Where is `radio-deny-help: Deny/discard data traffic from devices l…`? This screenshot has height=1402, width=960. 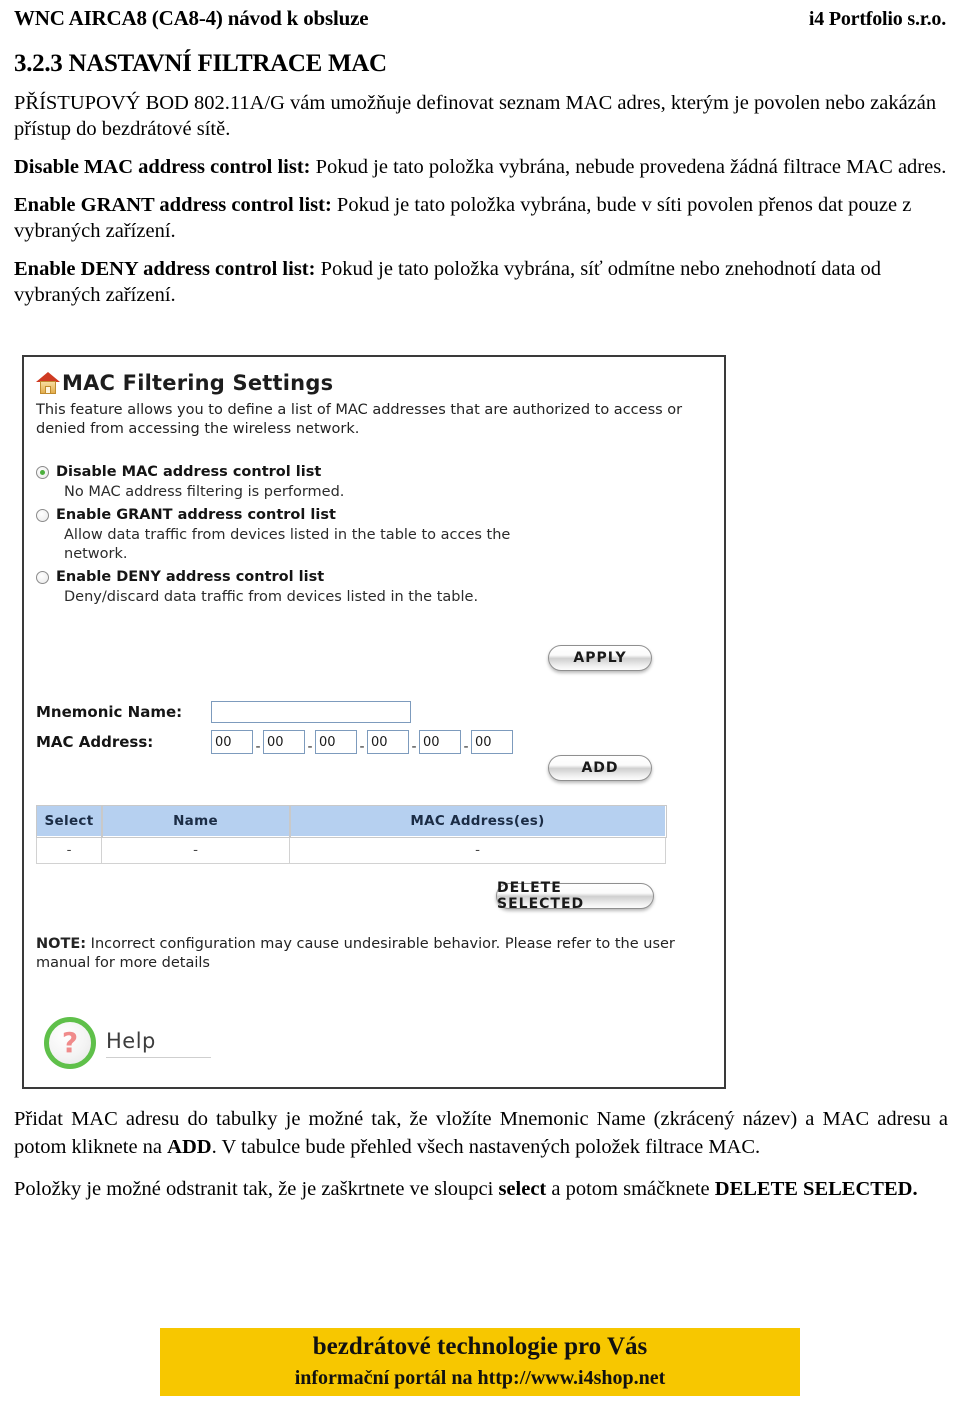 radio-deny-help: Deny/discard data traffic from devices l… is located at coordinates (271, 597).